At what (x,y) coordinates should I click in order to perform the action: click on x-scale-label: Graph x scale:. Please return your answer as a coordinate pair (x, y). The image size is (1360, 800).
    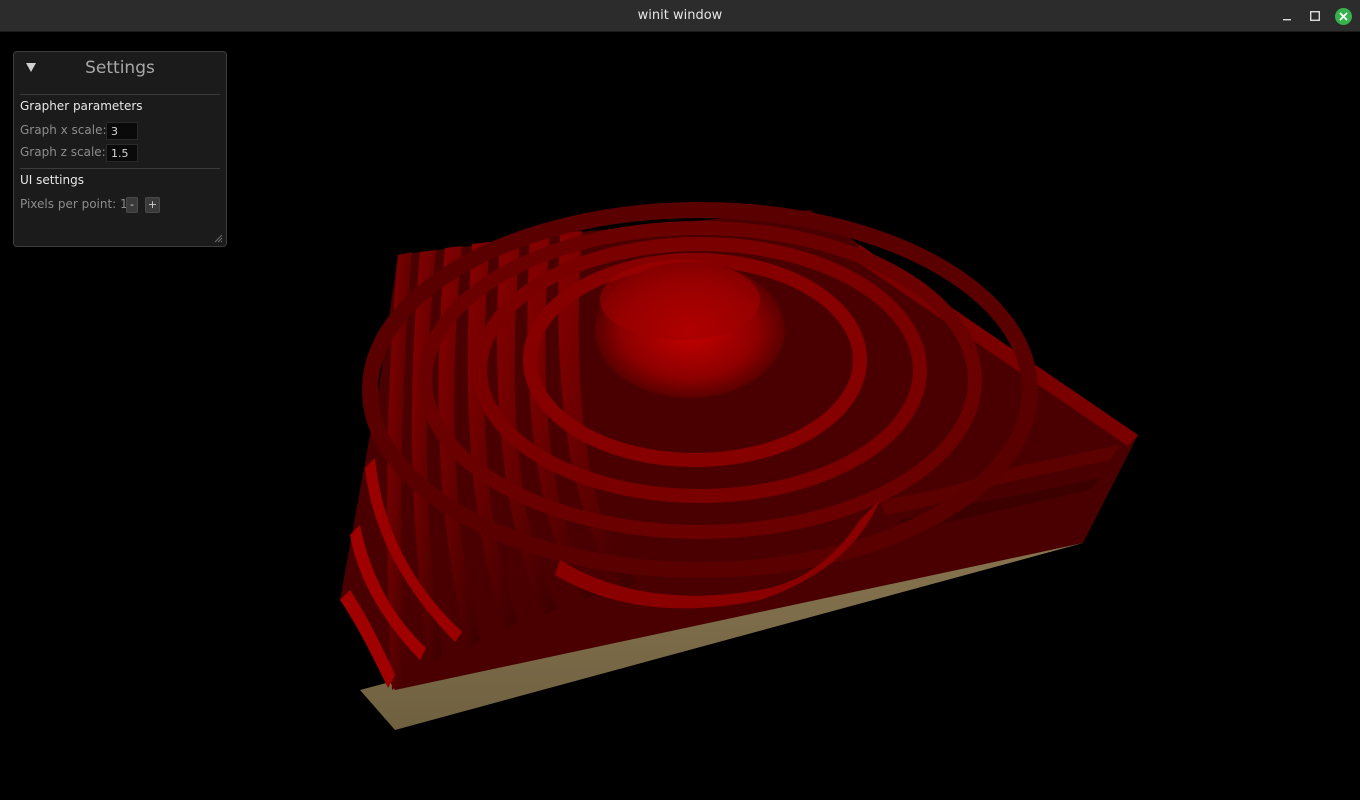
    Looking at the image, I should click on (63, 130).